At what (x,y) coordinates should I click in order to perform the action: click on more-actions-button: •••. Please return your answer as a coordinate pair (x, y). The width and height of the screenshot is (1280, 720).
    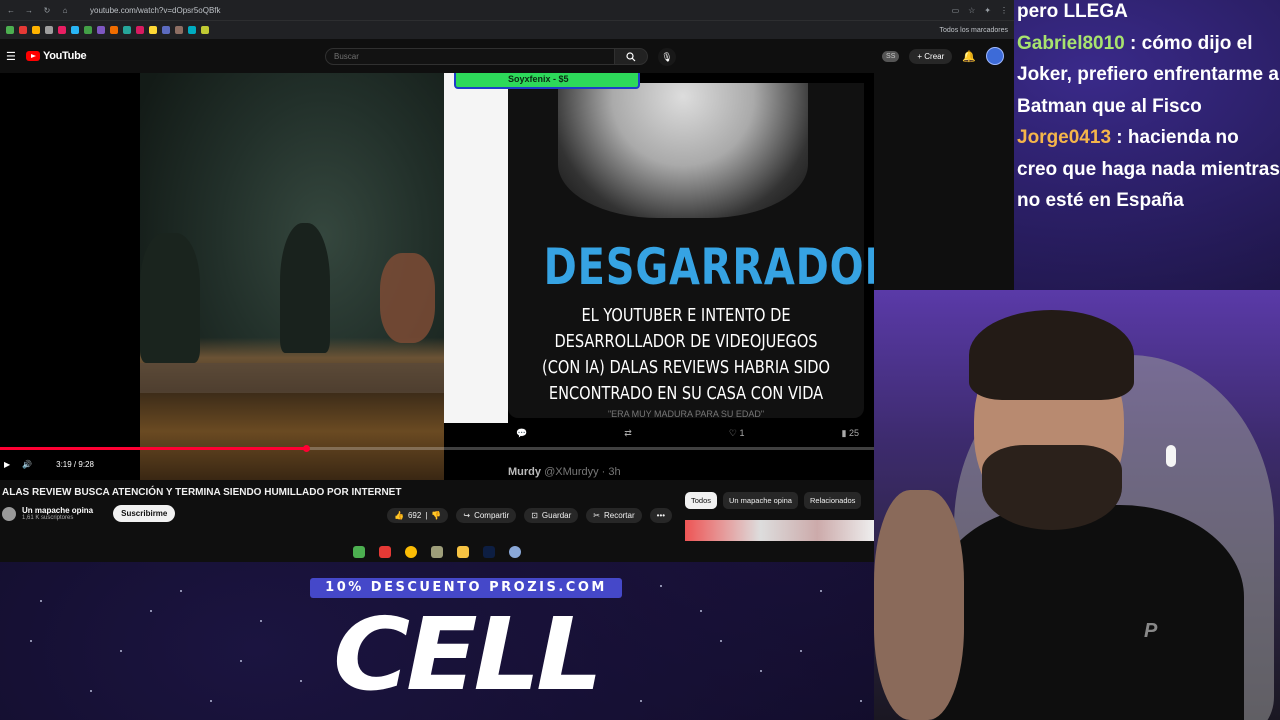
    Looking at the image, I should click on (661, 515).